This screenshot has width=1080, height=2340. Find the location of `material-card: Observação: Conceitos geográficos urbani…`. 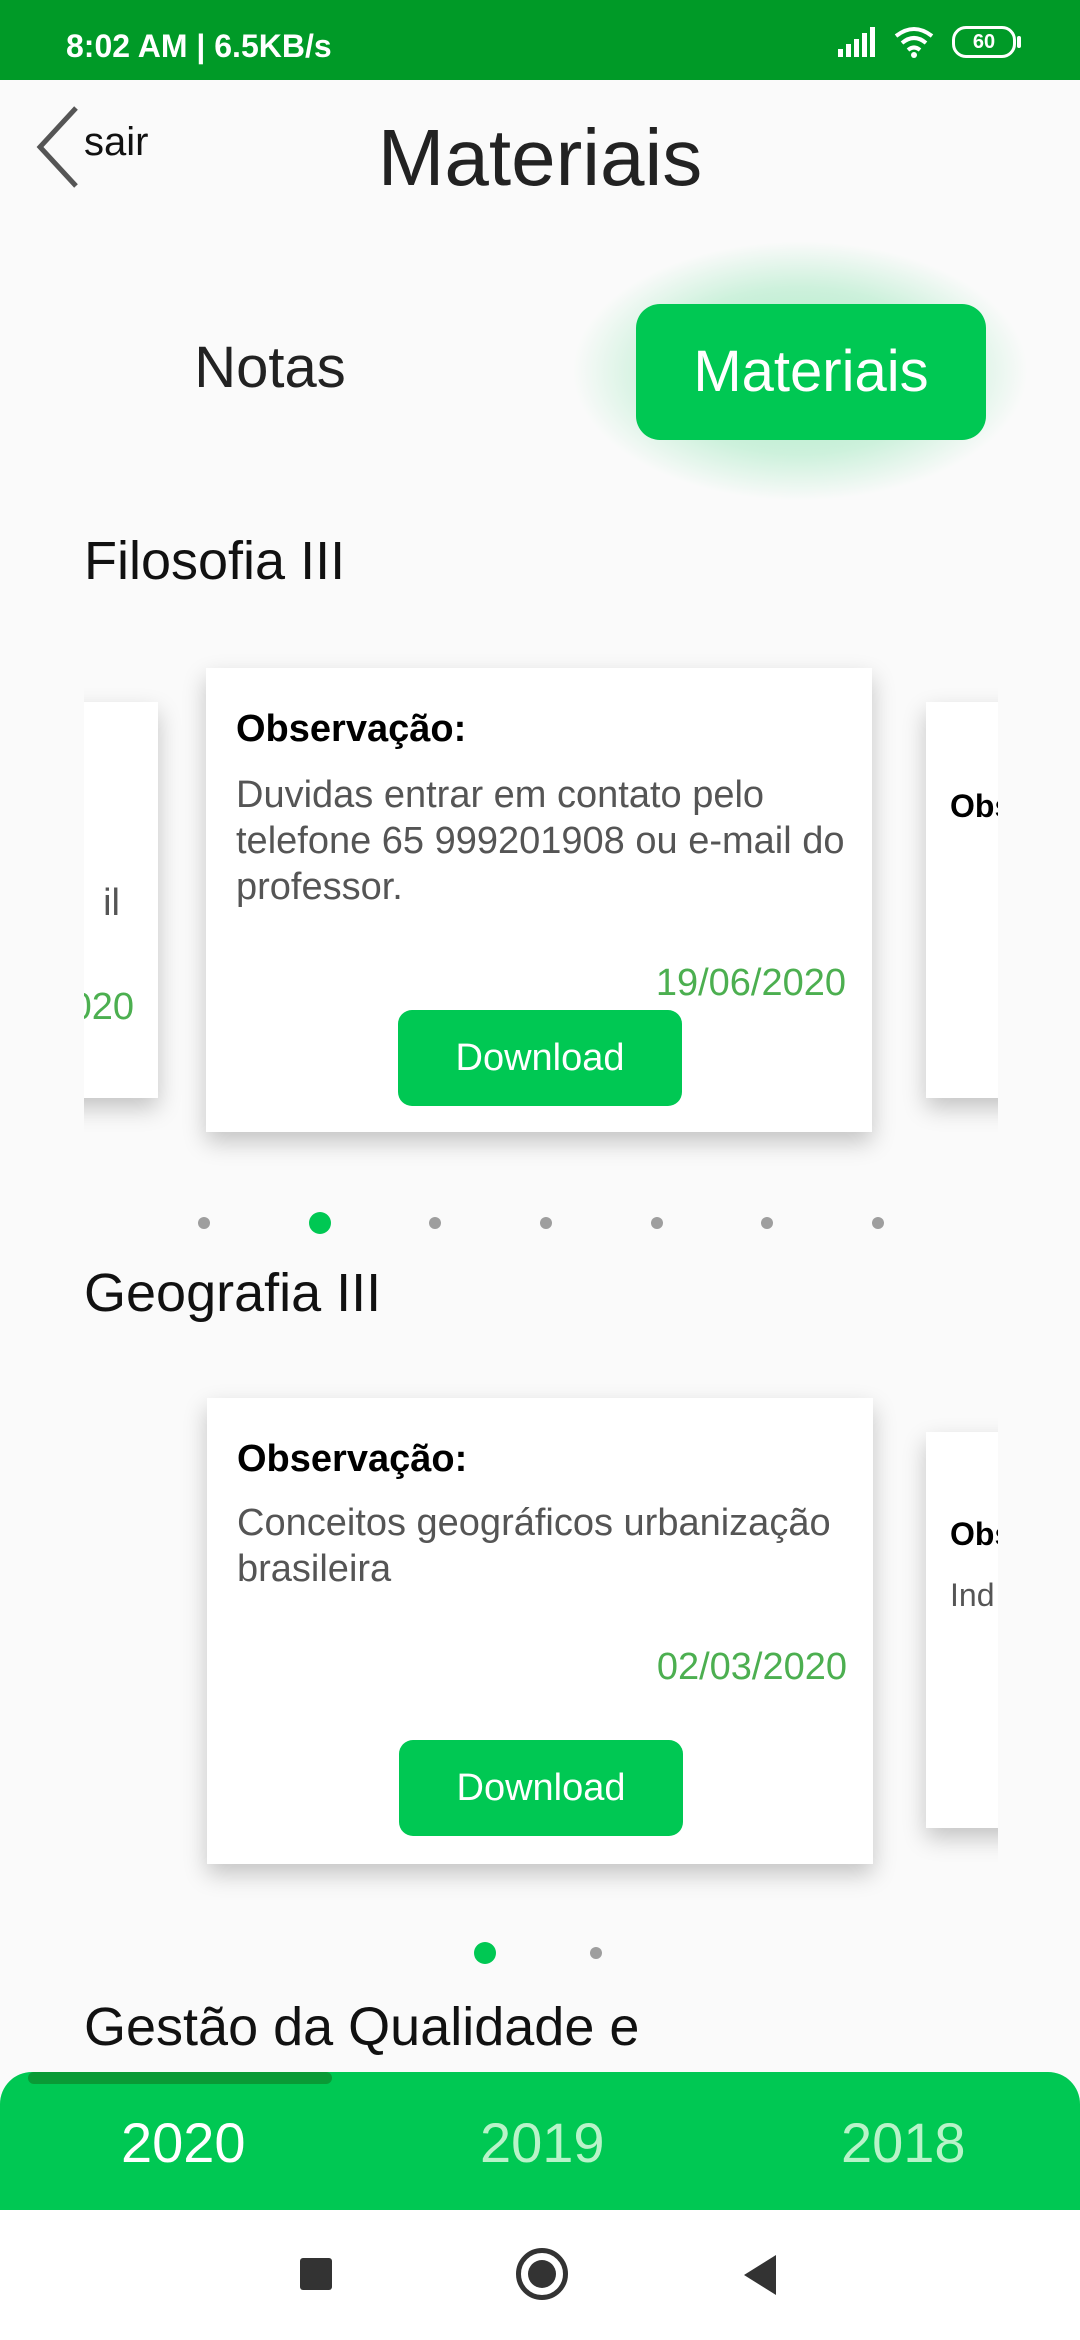

material-card: Observação: Conceitos geográficos urbani… is located at coordinates (540, 1631).